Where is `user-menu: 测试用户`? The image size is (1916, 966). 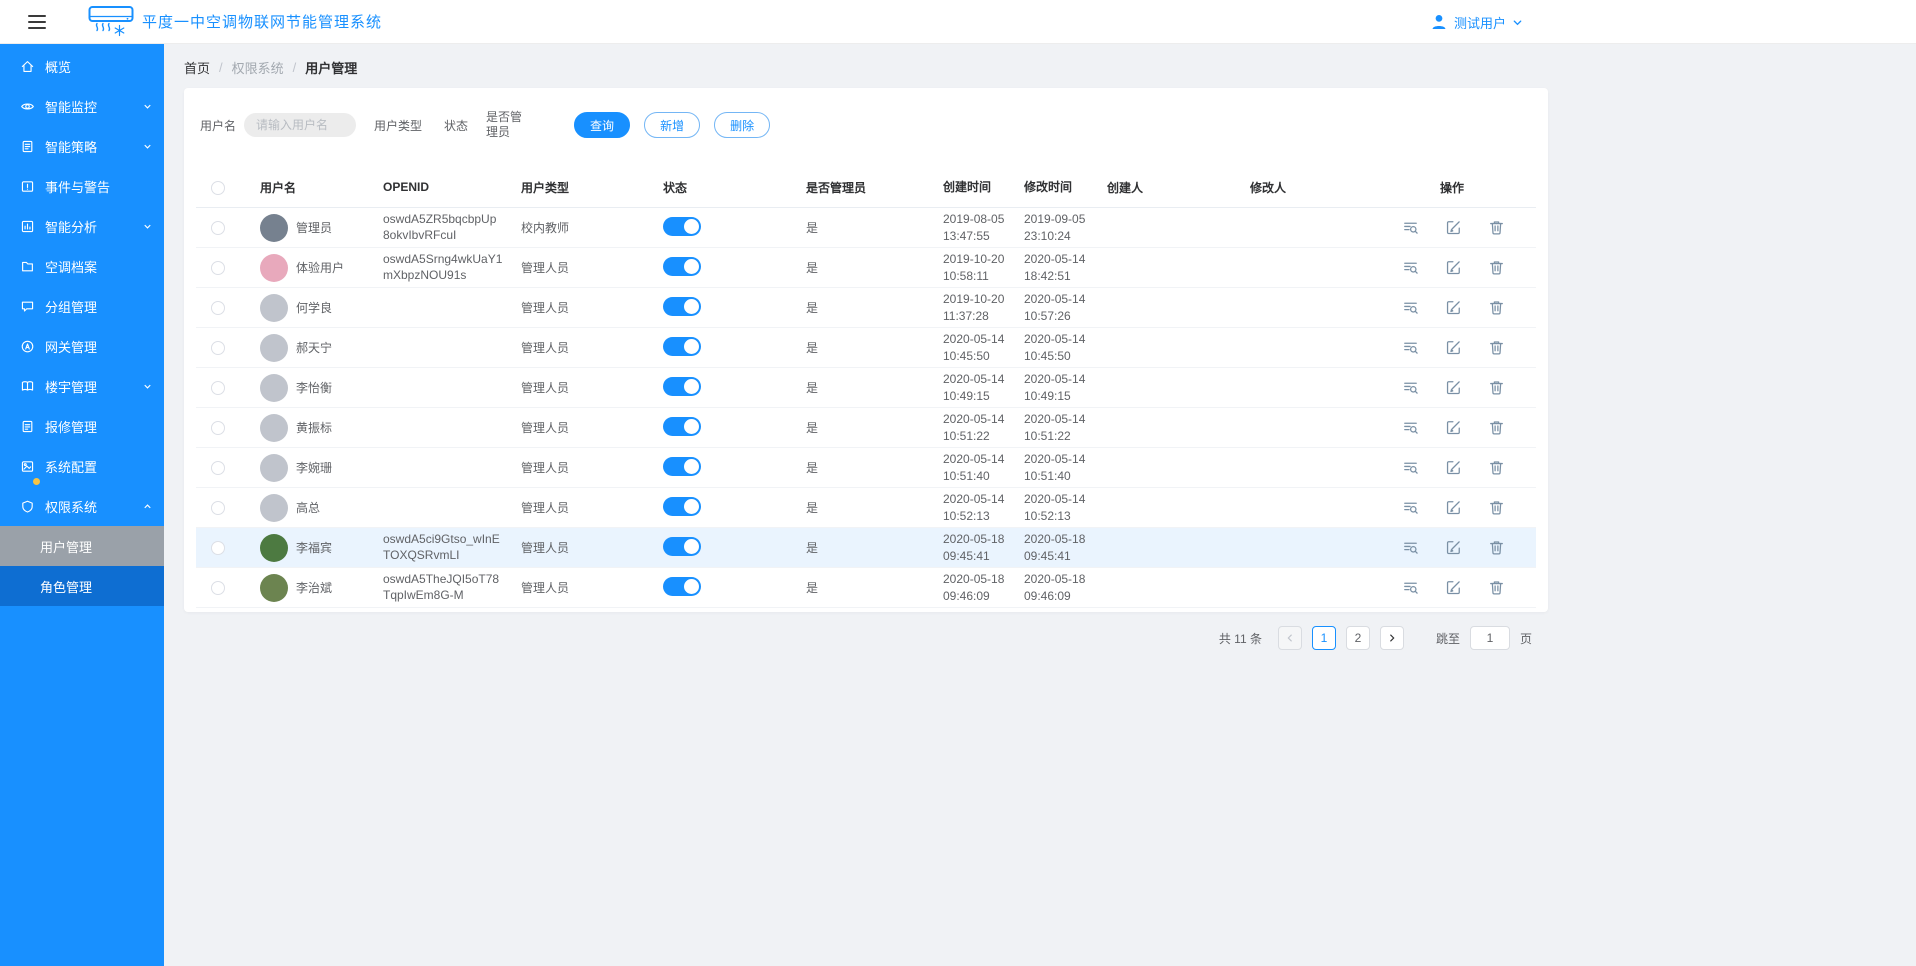
user-menu: 测试用户 is located at coordinates (1476, 22).